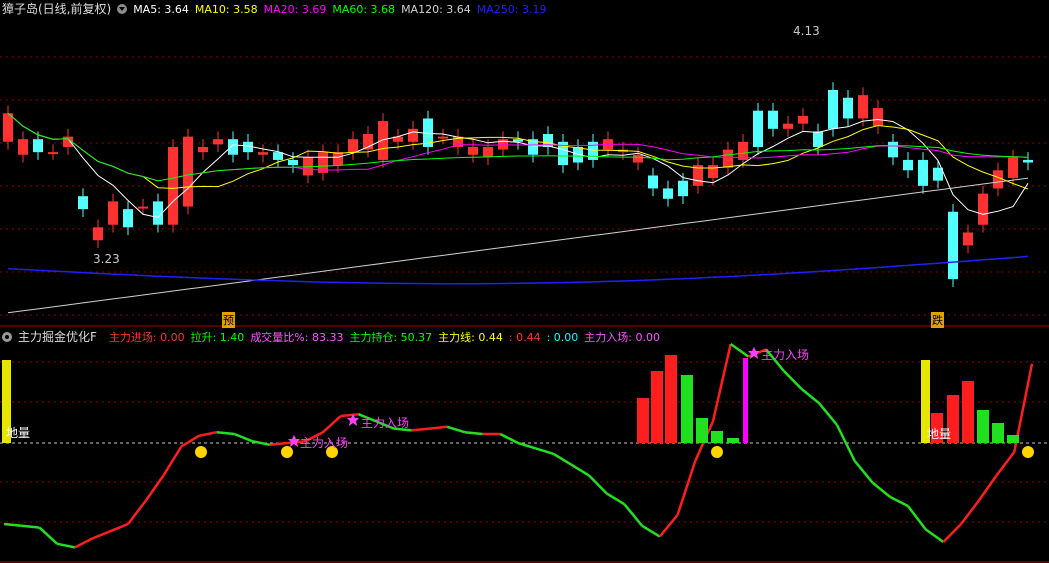  I want to click on chevron-down-icon, so click(122, 9).